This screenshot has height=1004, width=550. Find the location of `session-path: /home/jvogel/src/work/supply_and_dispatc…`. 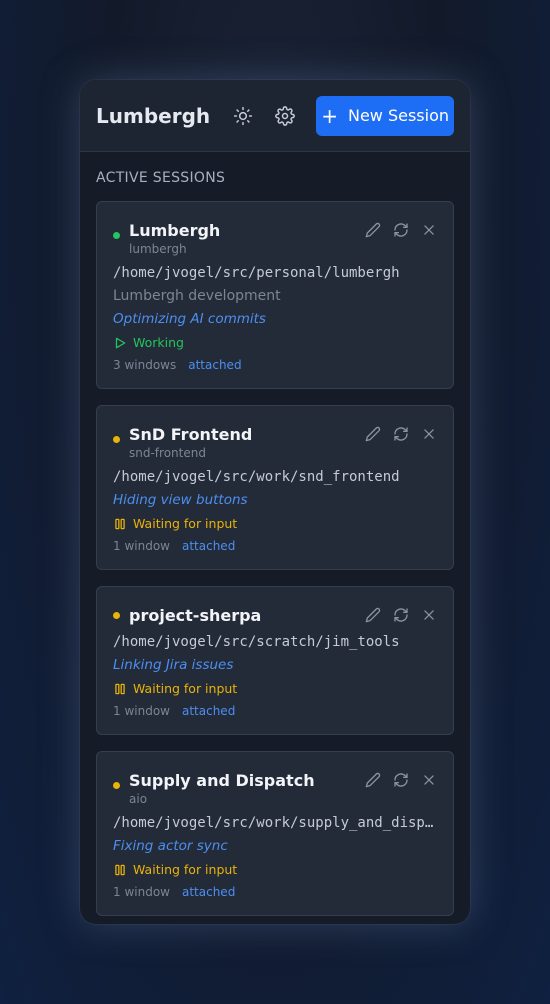

session-path: /home/jvogel/src/work/supply_and_dispatc… is located at coordinates (275, 823).